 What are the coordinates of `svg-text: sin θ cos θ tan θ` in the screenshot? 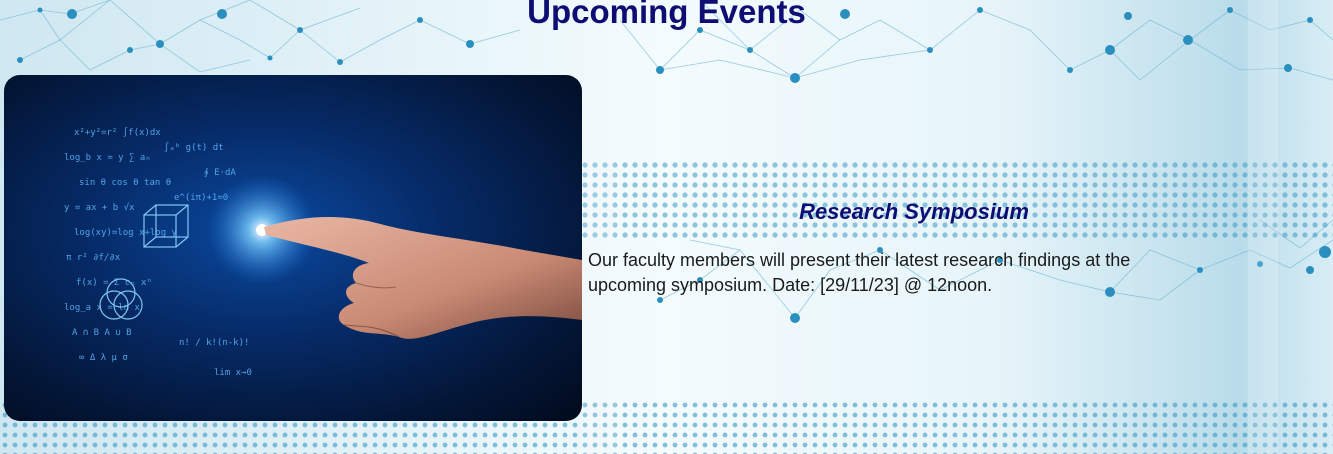 It's located at (125, 183).